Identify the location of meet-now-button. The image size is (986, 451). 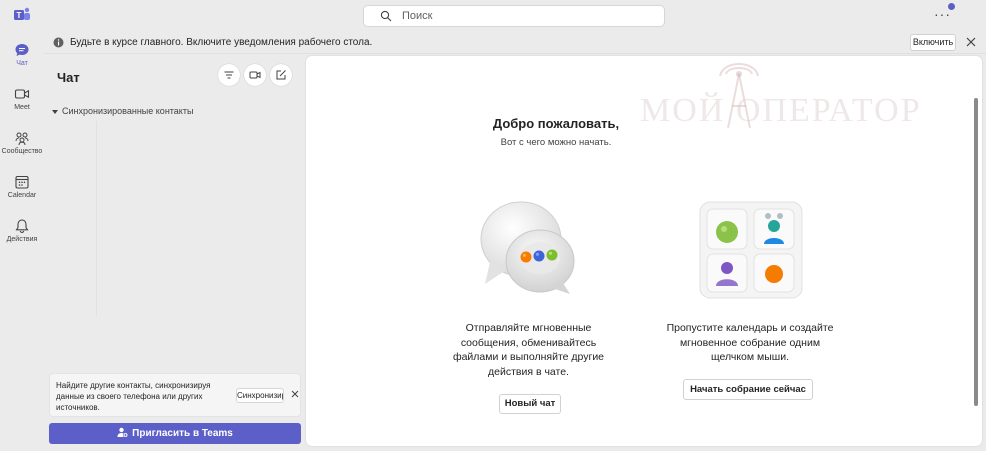
(255, 75).